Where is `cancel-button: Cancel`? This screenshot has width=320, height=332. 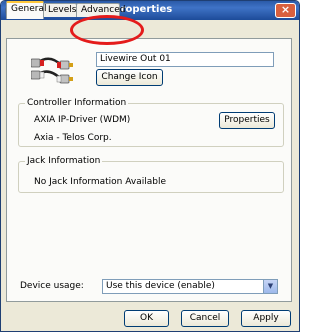 cancel-button: Cancel is located at coordinates (205, 318).